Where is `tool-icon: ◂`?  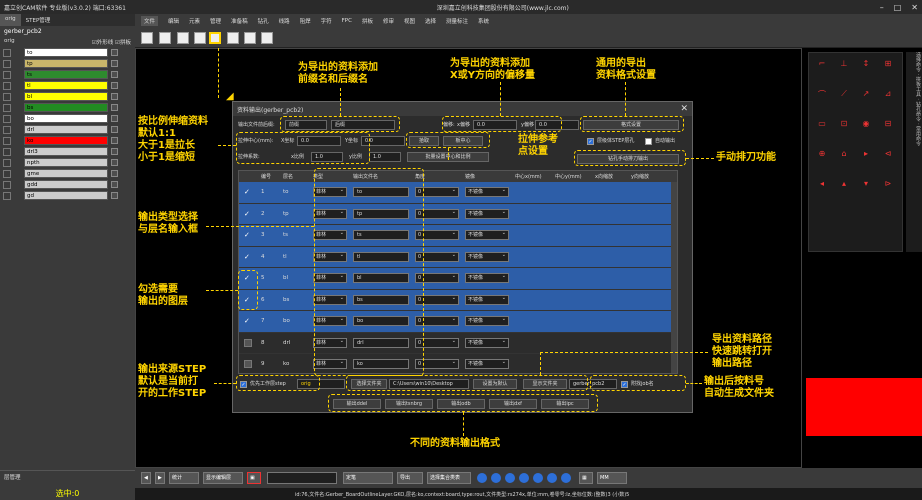
tool-icon: ◂ is located at coordinates (822, 184).